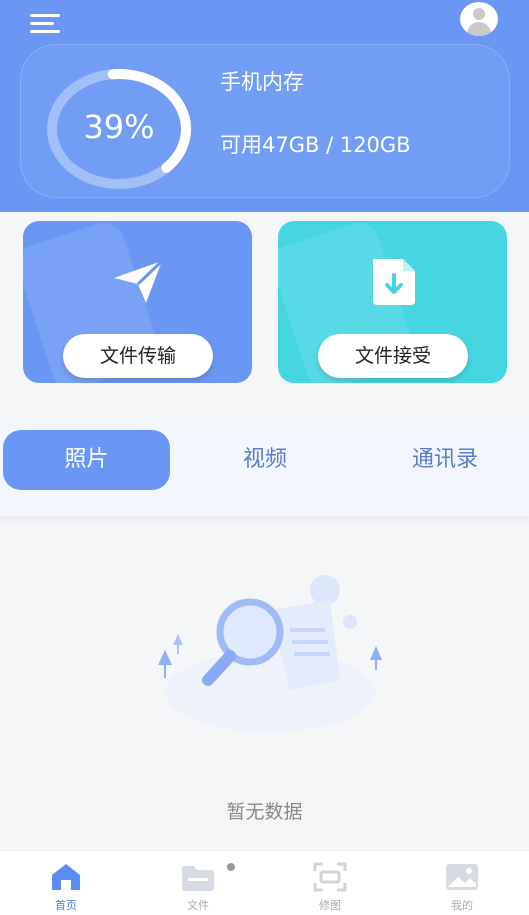 This screenshot has width=529, height=915. Describe the element at coordinates (264, 812) in the screenshot. I see `empty-state-text: 暂无数据` at that location.